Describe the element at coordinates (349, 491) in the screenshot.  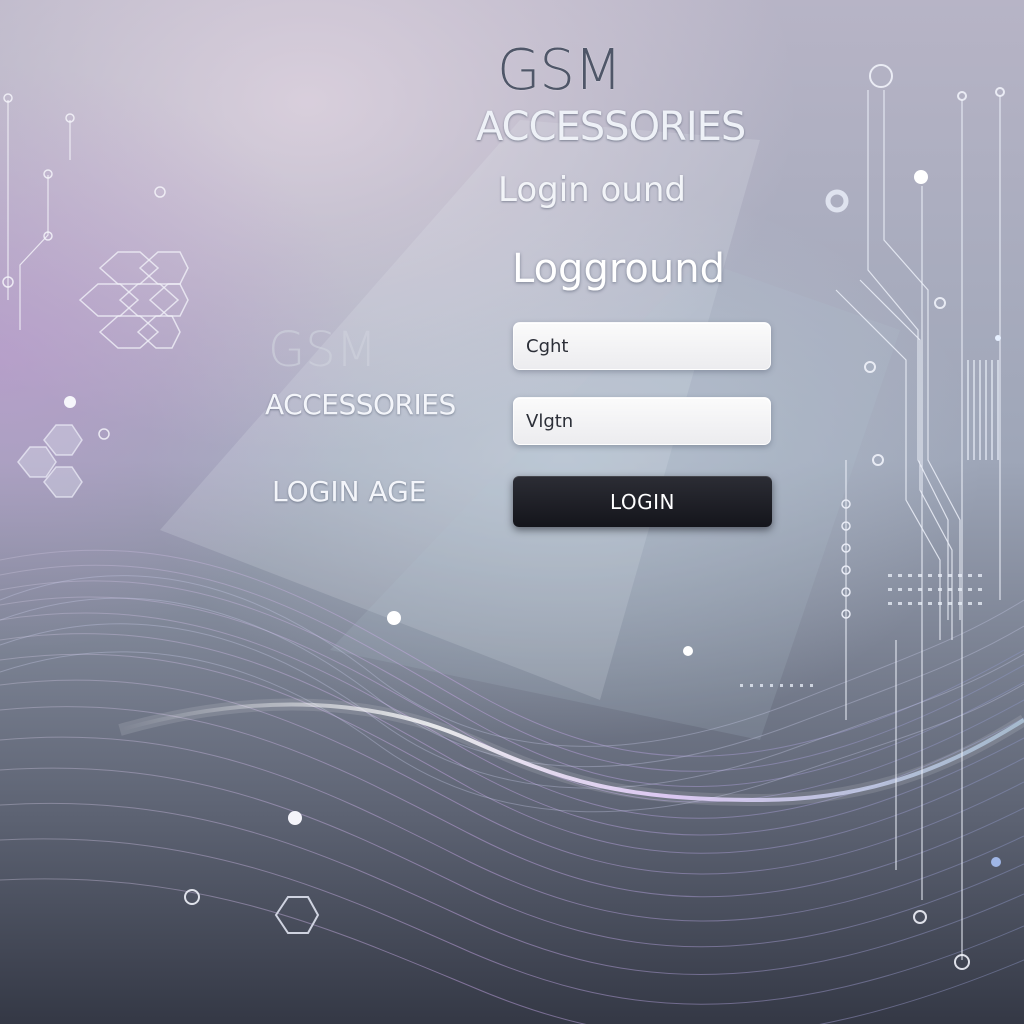
I see `login-page-label: LOGIN AGE` at that location.